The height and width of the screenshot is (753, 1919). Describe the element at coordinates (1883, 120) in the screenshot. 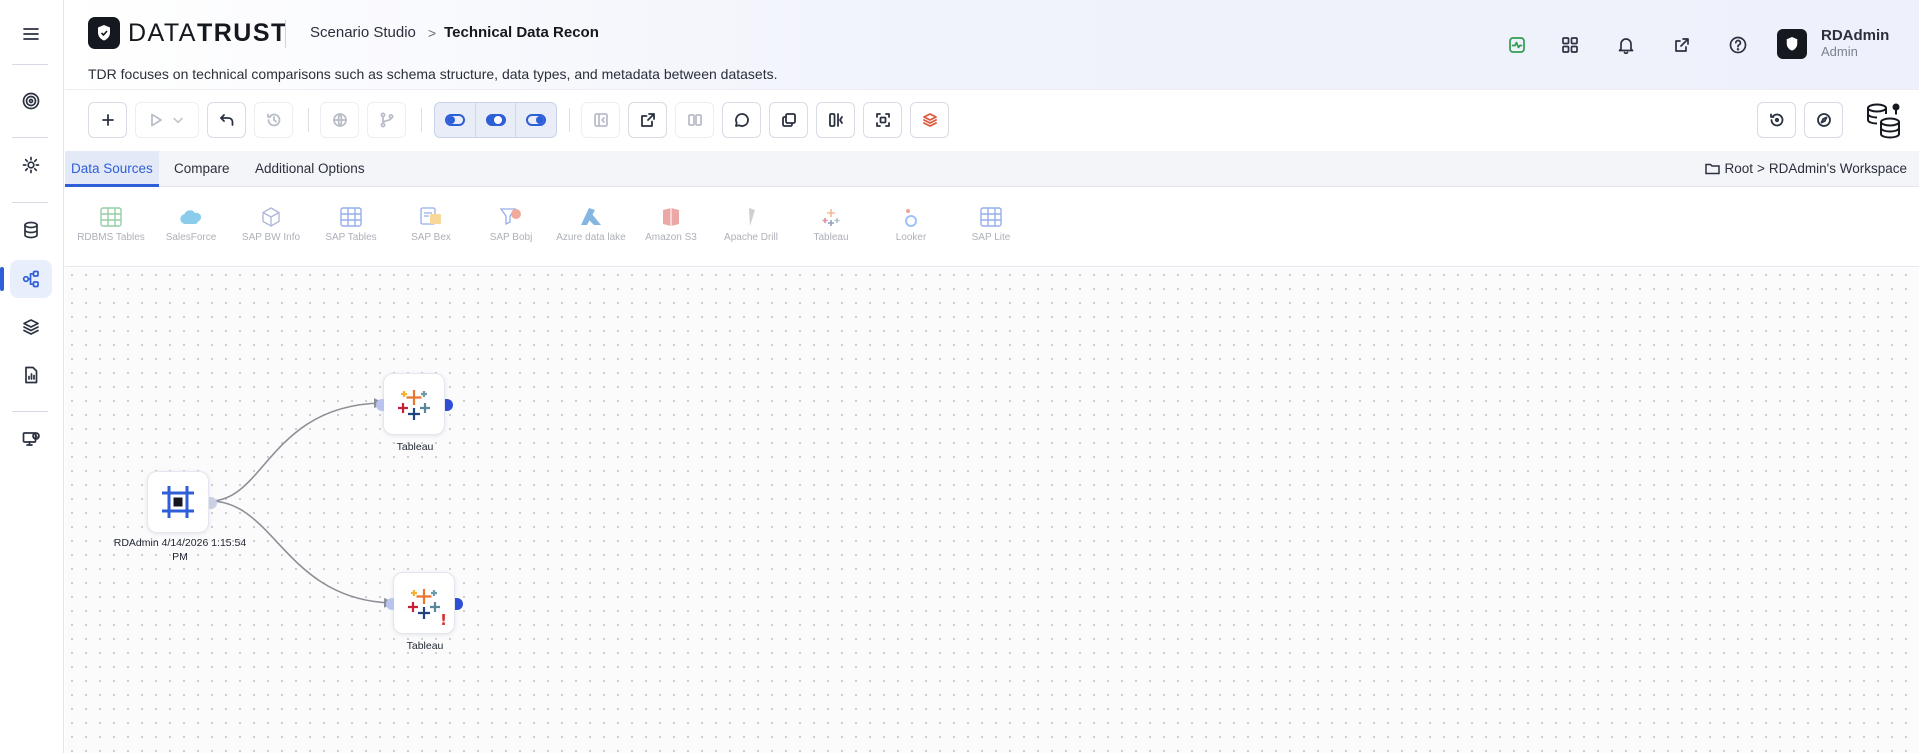

I see `data-reconcile-icon` at that location.